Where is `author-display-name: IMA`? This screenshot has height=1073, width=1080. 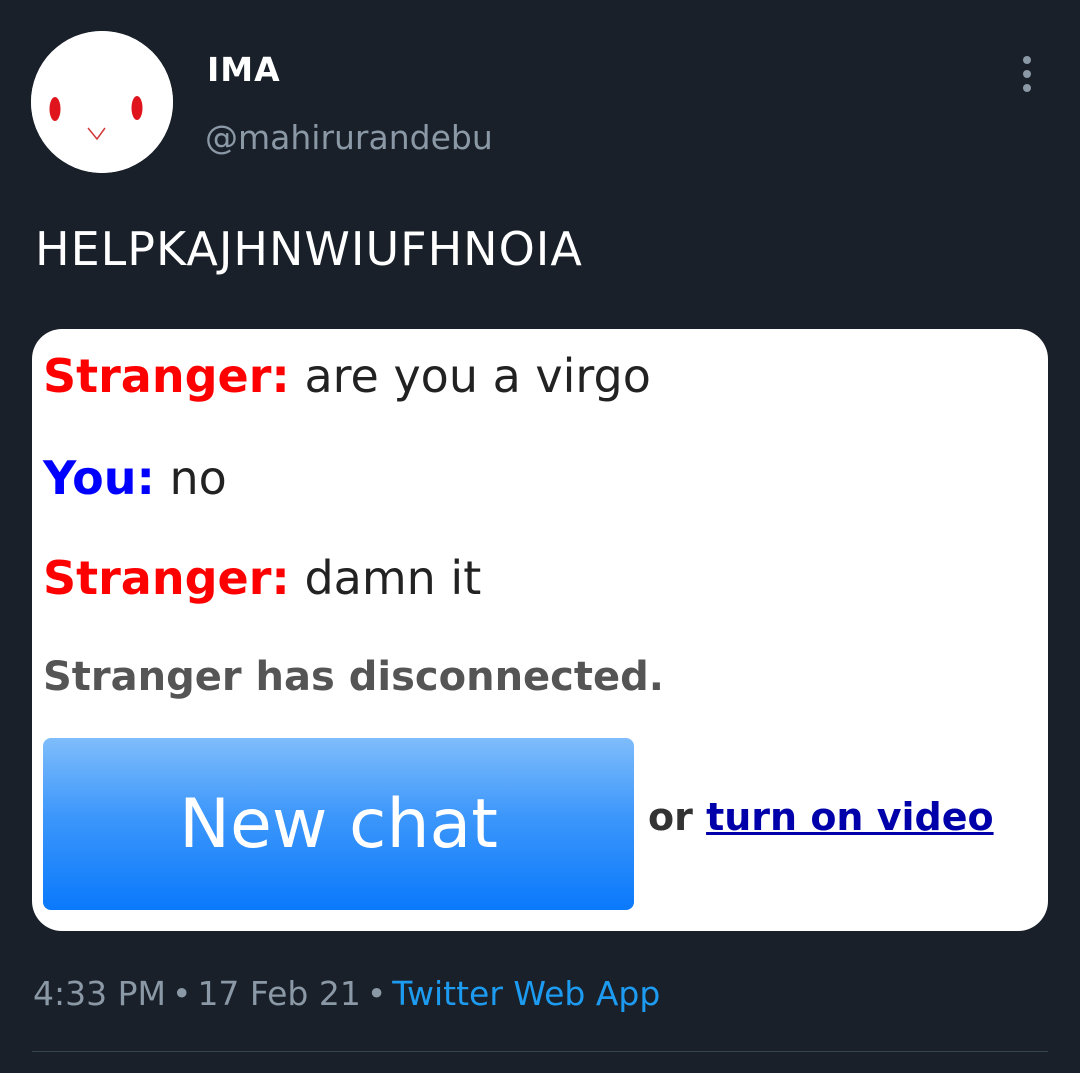 author-display-name: IMA is located at coordinates (244, 69).